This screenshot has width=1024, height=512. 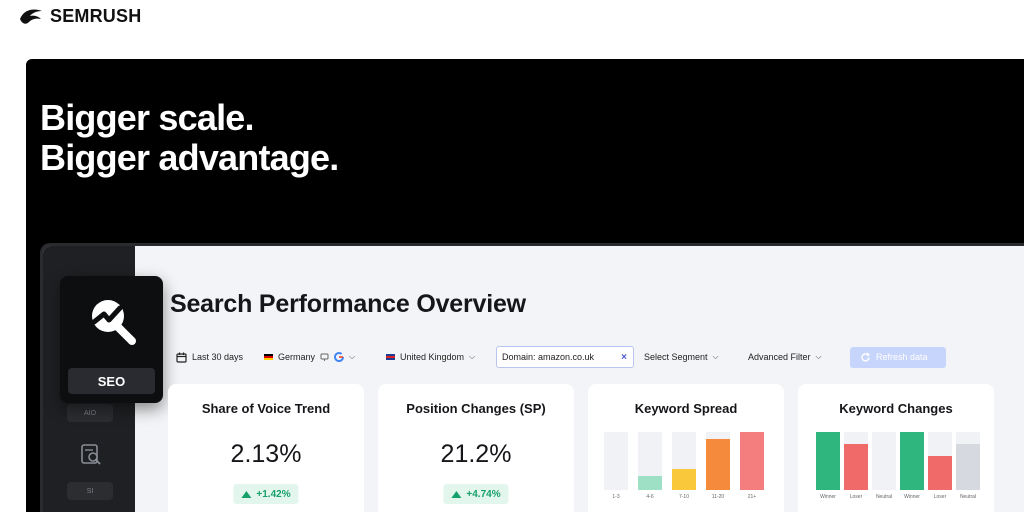 What do you see at coordinates (779, 357) in the screenshot?
I see `advanced-filter-label: Advanced Filter` at bounding box center [779, 357].